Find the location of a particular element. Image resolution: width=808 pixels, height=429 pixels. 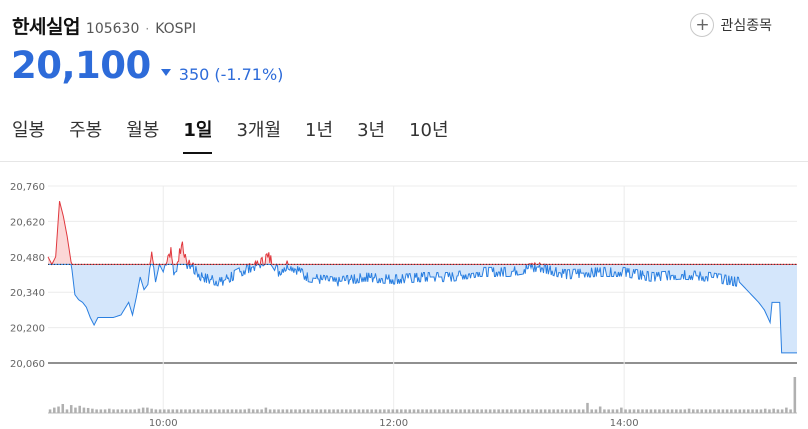

price-change: 350 (-1.71%) is located at coordinates (221, 74).